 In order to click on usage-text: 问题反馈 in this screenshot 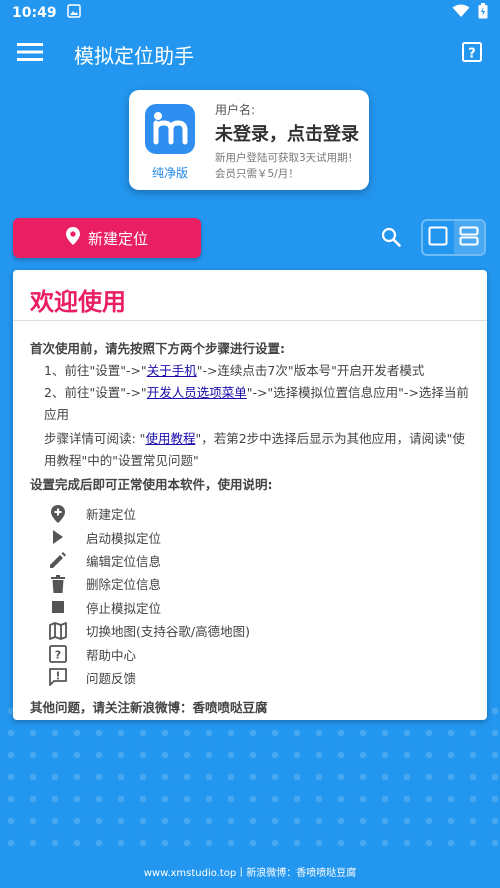, I will do `click(111, 678)`.